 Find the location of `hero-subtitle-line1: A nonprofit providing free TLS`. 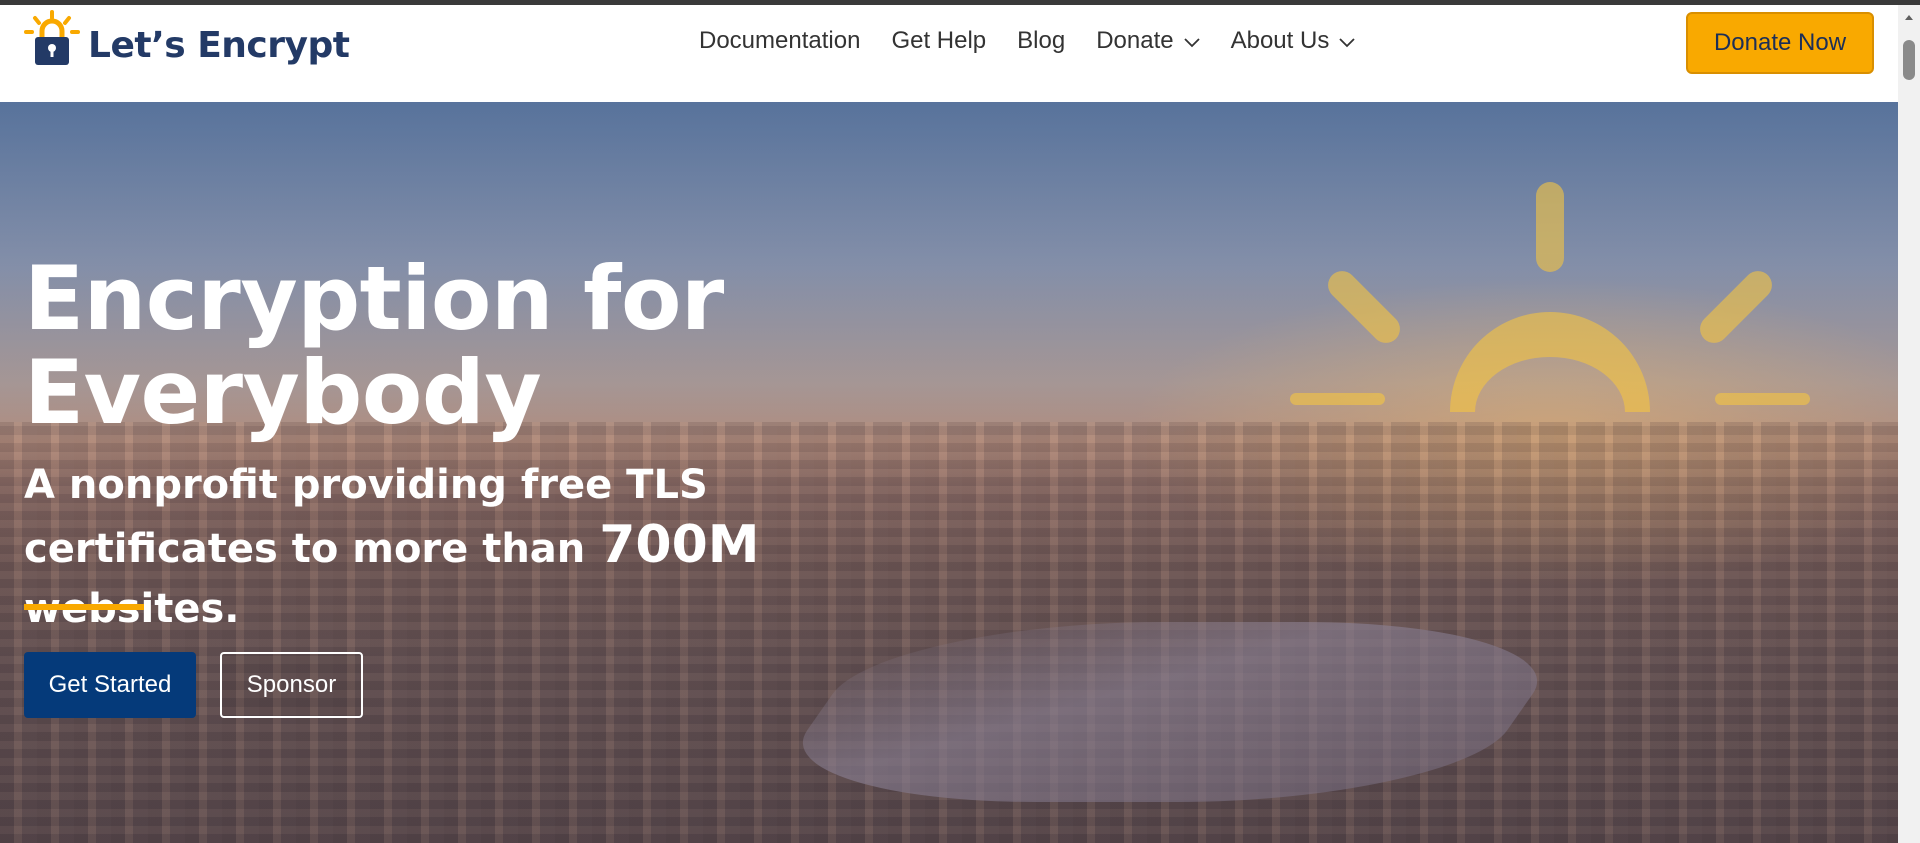

hero-subtitle-line1: A nonprofit providing free TLS is located at coordinates (366, 485).